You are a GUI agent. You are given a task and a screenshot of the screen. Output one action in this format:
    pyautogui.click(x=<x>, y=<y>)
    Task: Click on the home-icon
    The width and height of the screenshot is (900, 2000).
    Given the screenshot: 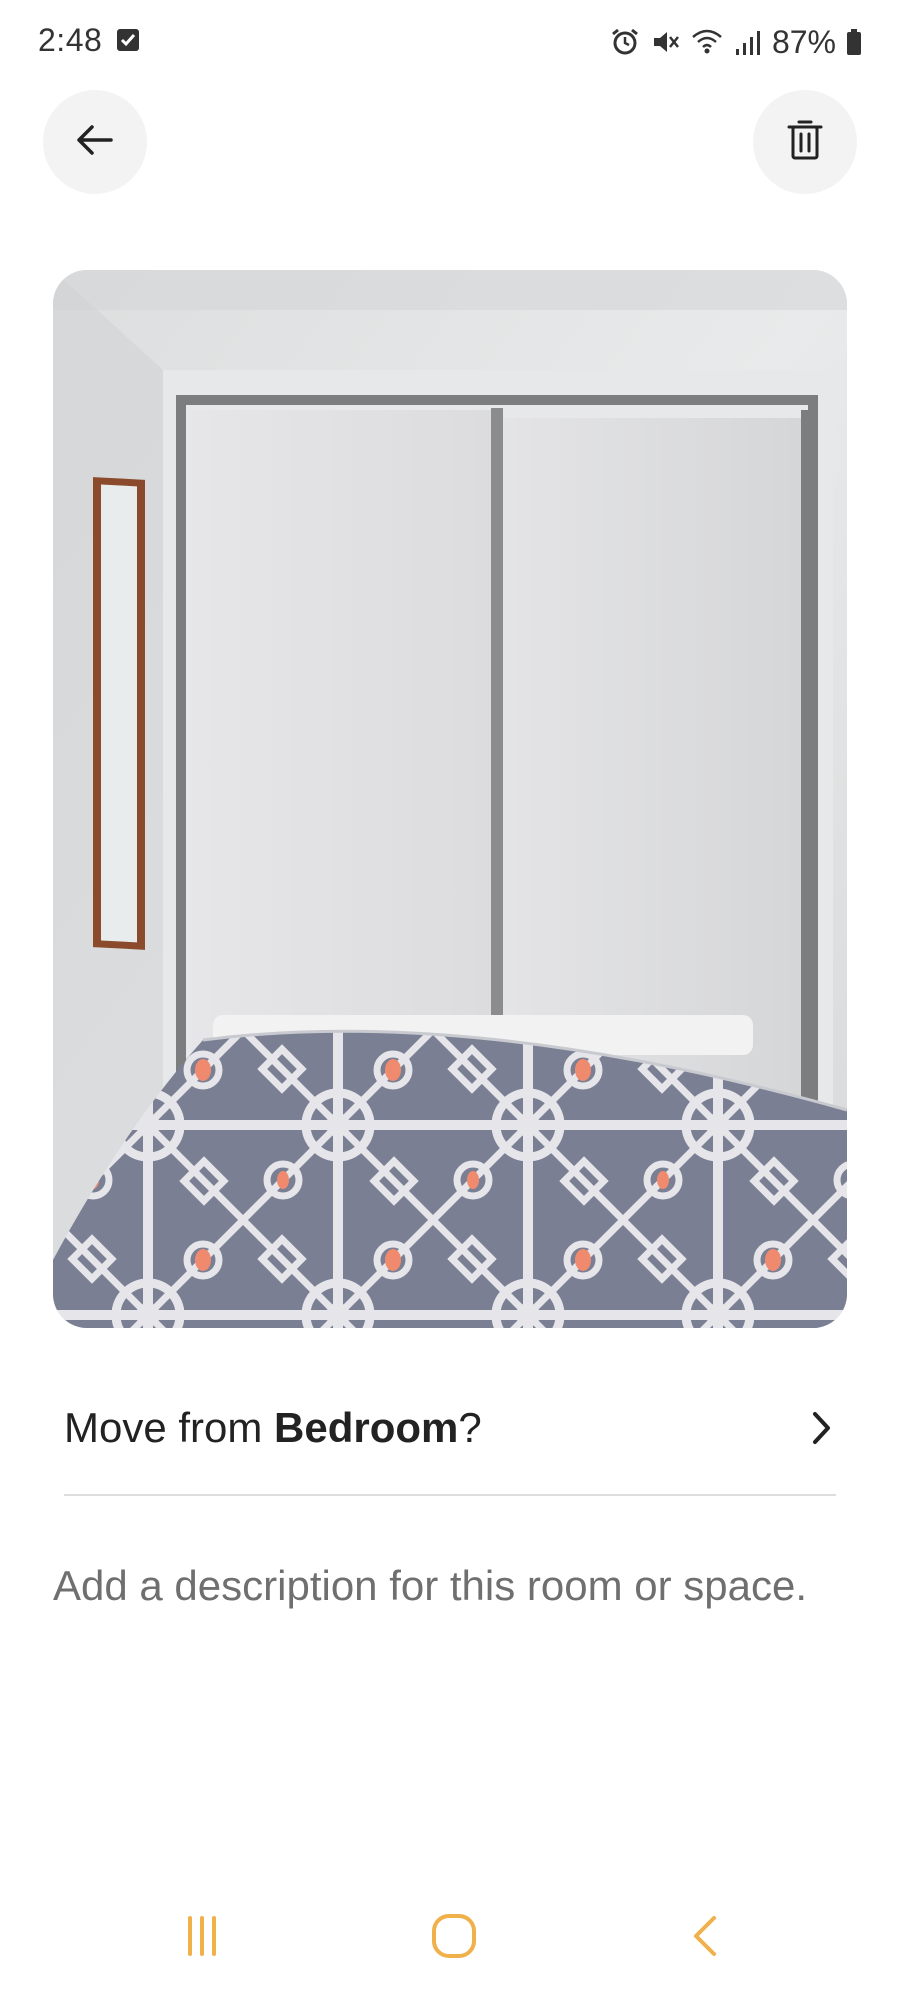 What is the action you would take?
    pyautogui.click(x=454, y=1938)
    